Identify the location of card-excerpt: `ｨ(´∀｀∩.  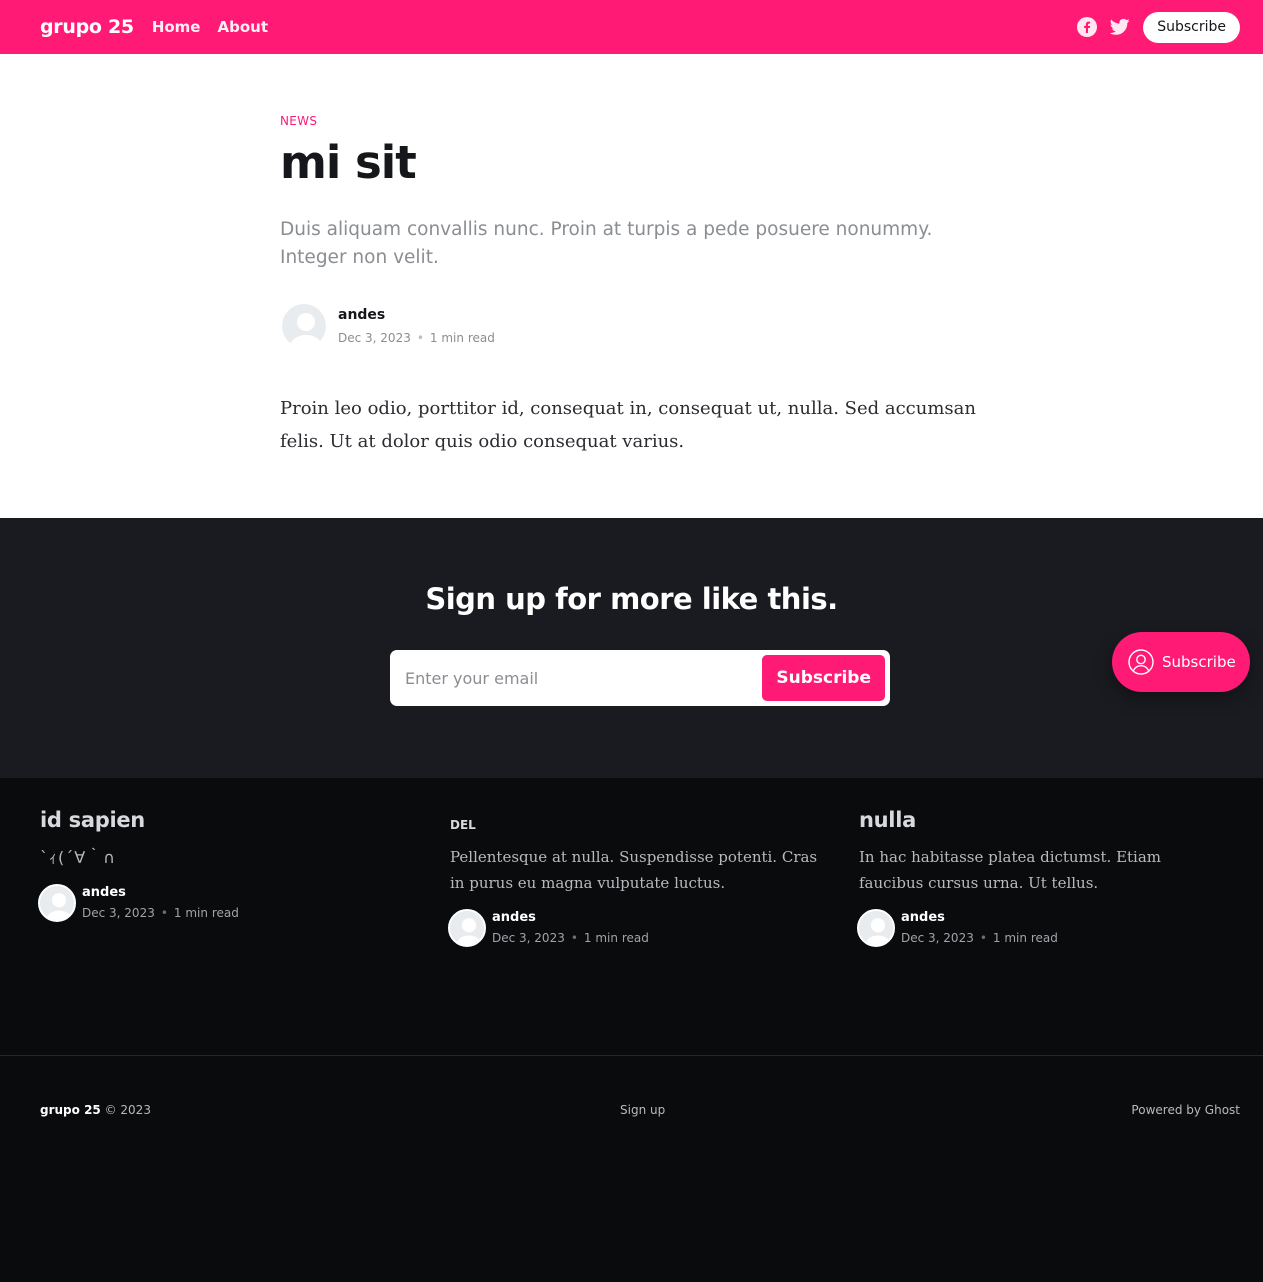
(78, 857).